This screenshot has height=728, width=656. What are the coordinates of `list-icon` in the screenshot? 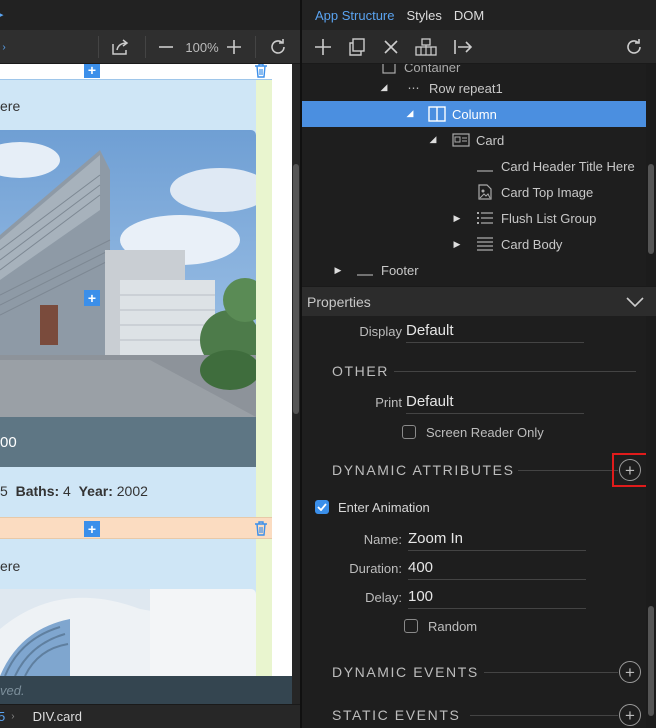 It's located at (485, 218).